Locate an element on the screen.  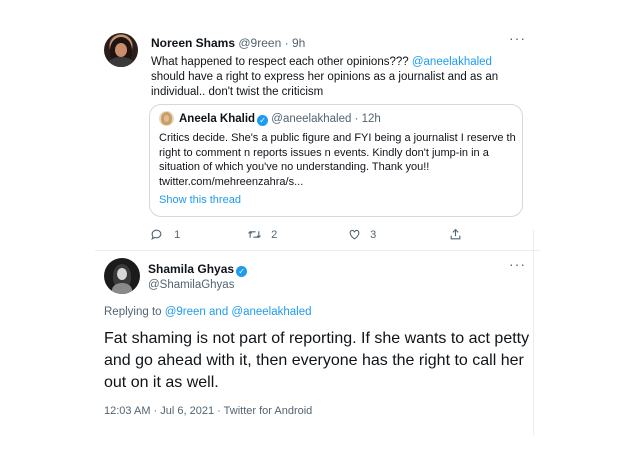
share-icon is located at coordinates (455, 234).